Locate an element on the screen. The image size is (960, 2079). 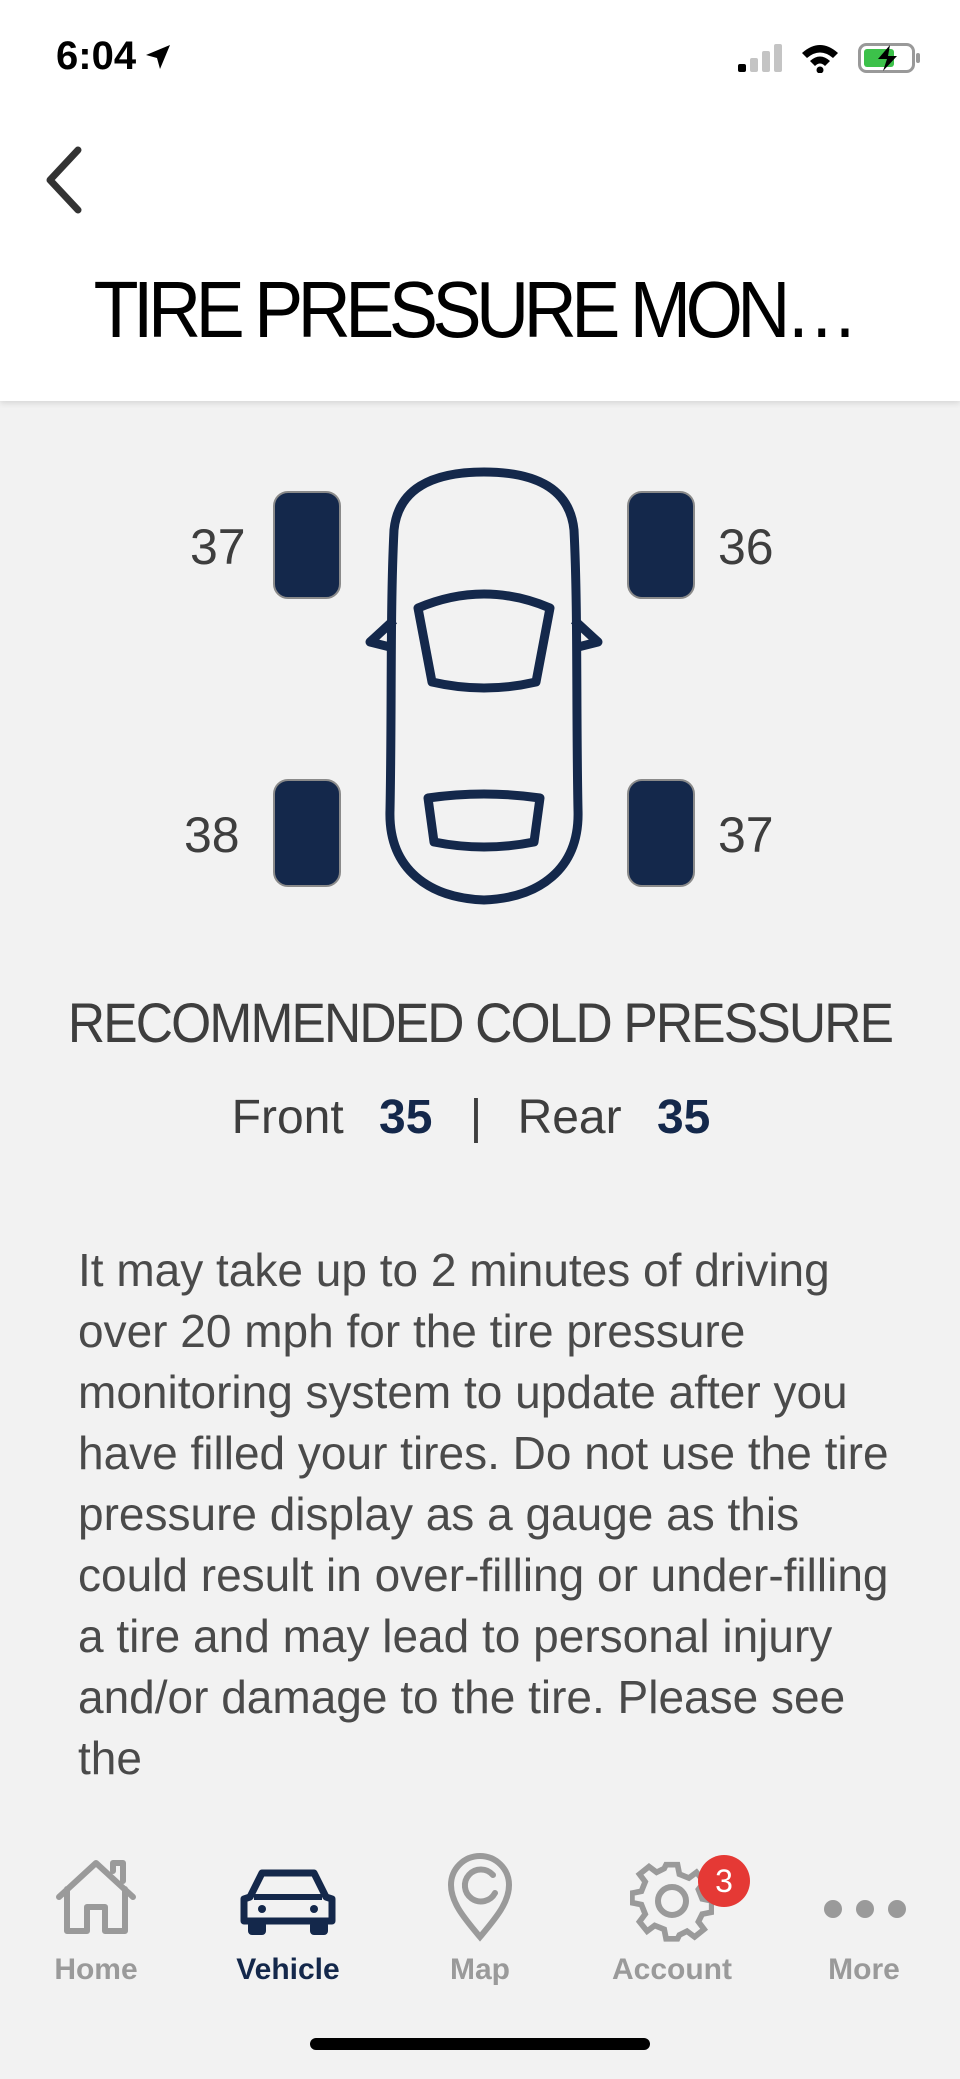
status-icons is located at coordinates (830, 58).